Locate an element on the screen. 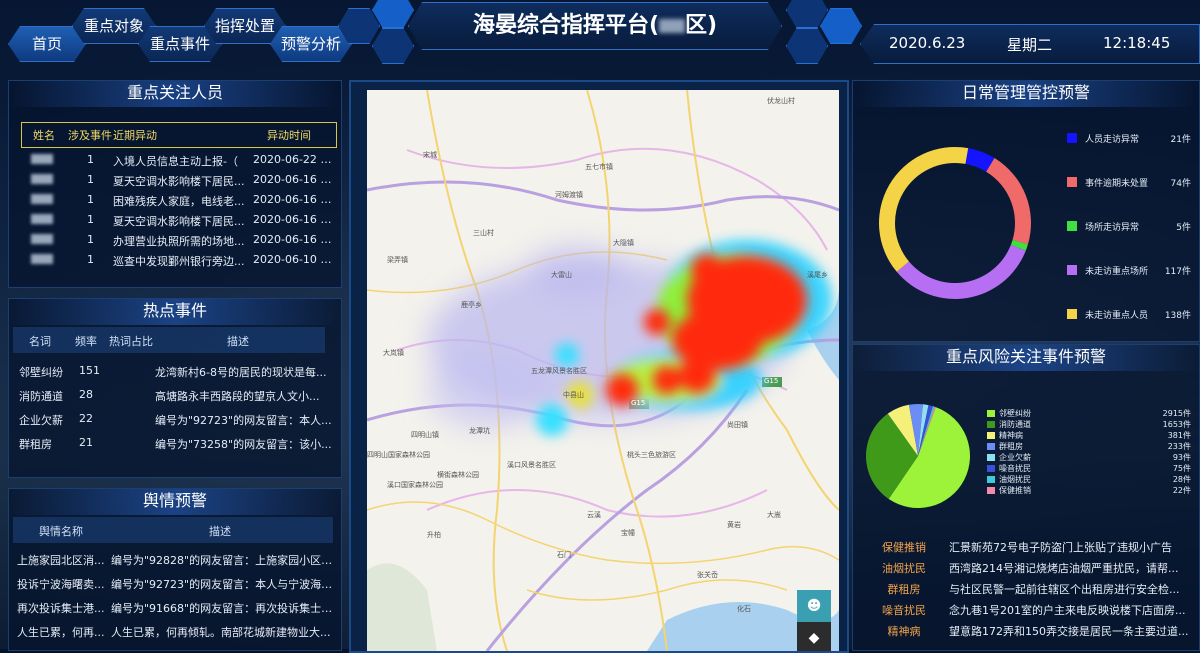 The image size is (1200, 653). legend-value: 381件 is located at coordinates (1179, 435).